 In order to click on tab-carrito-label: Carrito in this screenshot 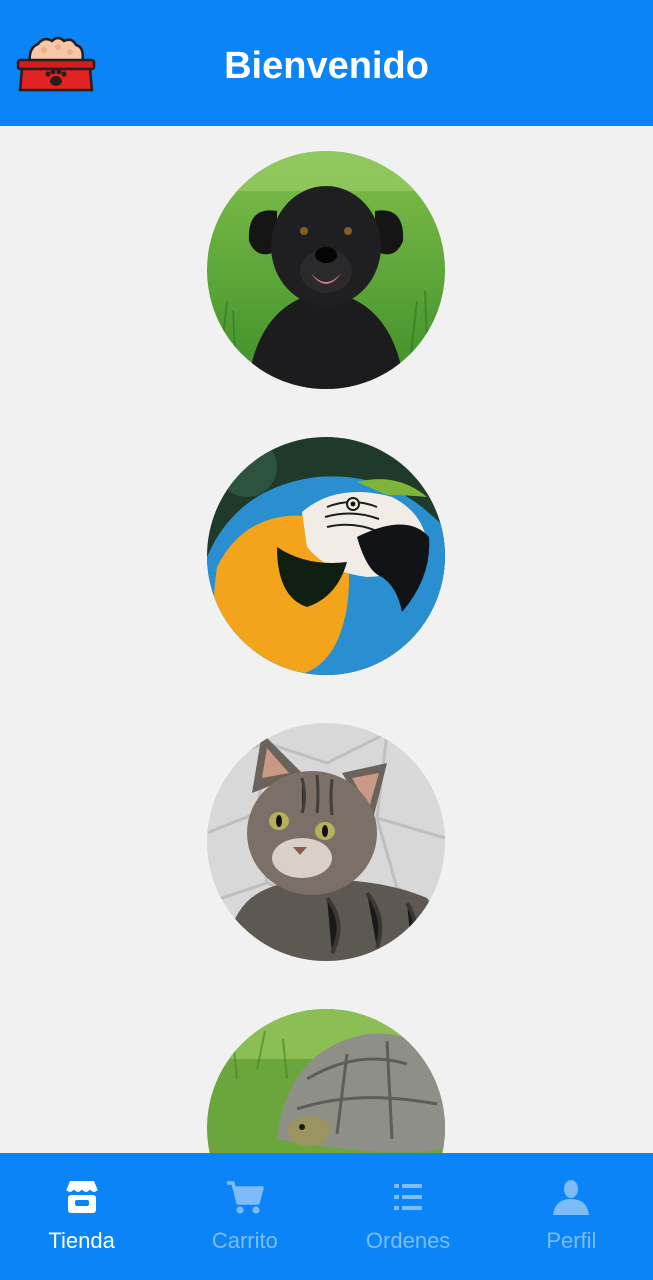, I will do `click(244, 1240)`.